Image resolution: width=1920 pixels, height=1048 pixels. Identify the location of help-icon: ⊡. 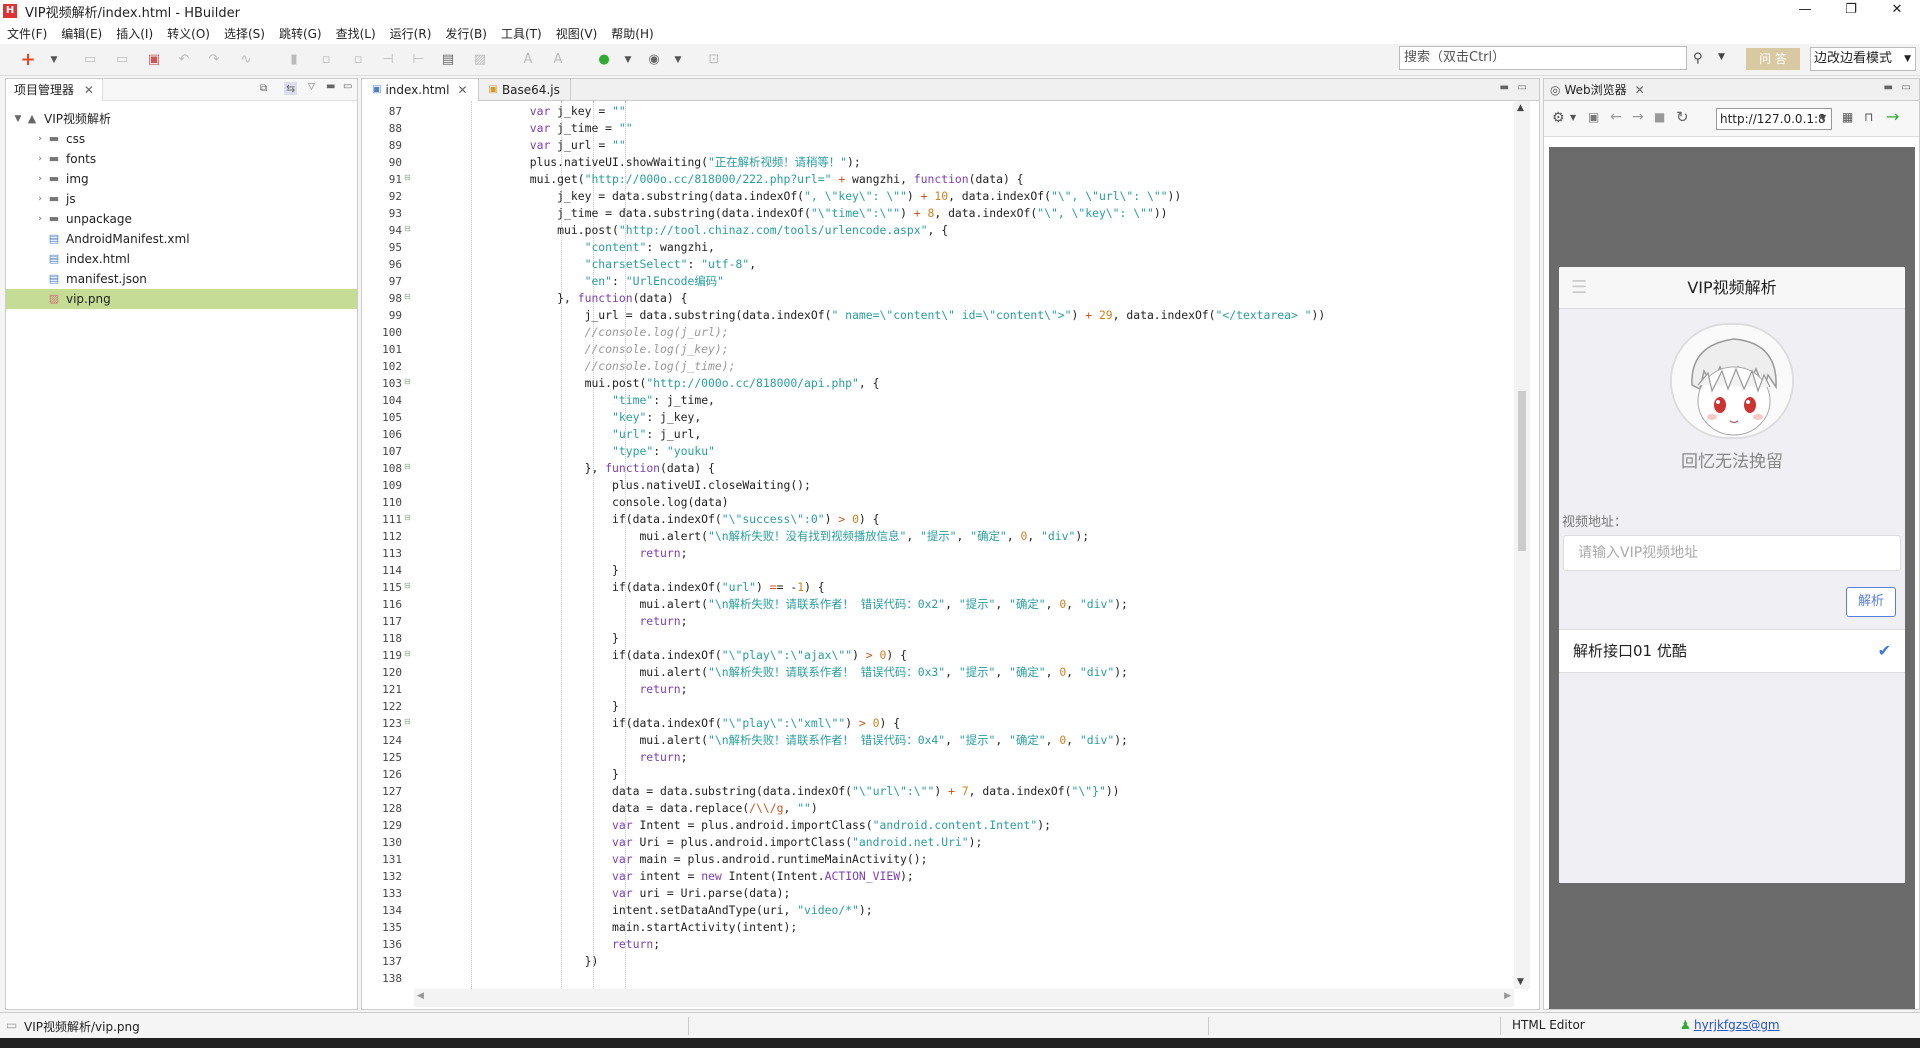
(714, 60).